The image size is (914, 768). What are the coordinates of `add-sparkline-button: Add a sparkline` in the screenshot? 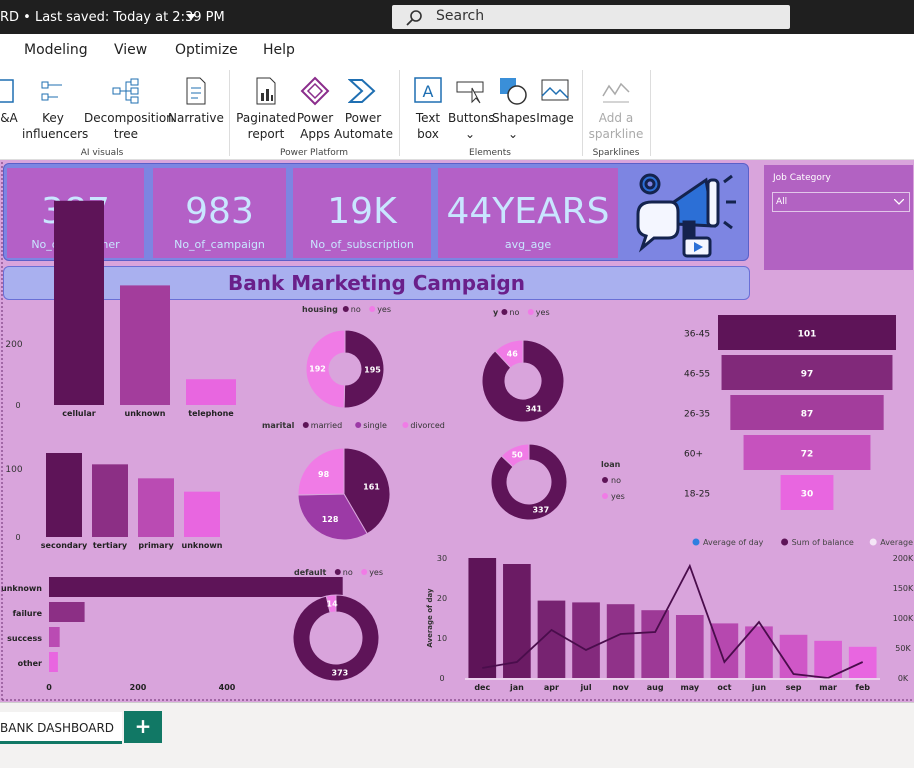 It's located at (616, 109).